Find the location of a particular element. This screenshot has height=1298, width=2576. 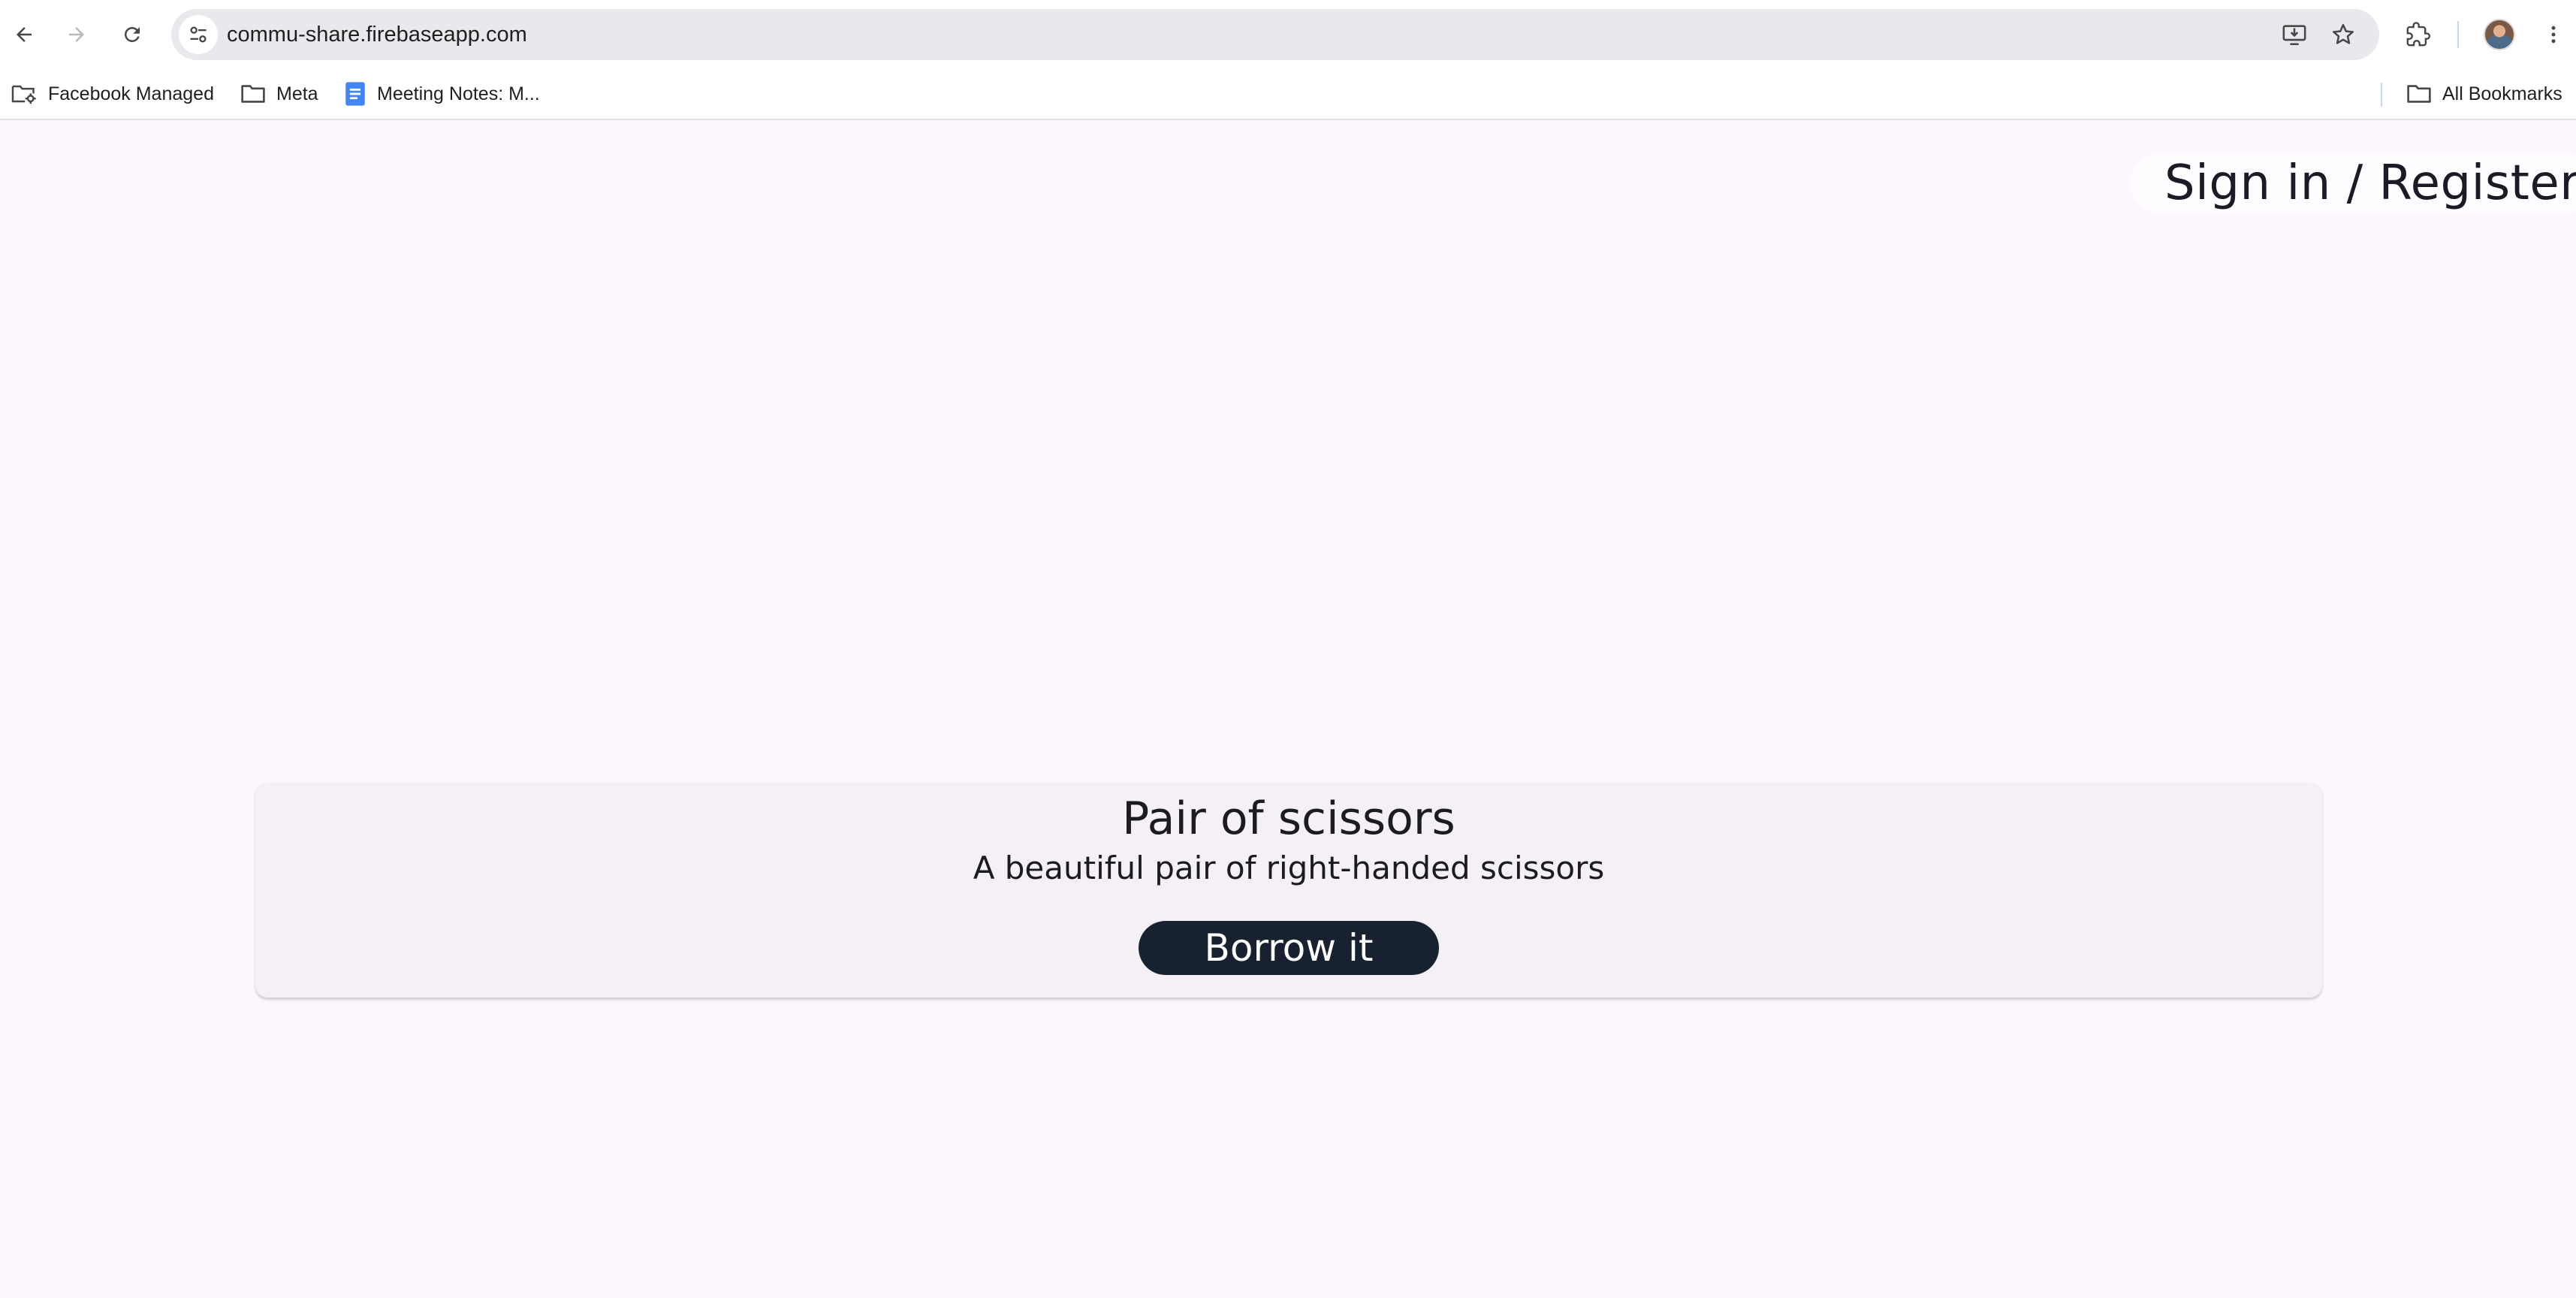

reload-icon is located at coordinates (132, 34).